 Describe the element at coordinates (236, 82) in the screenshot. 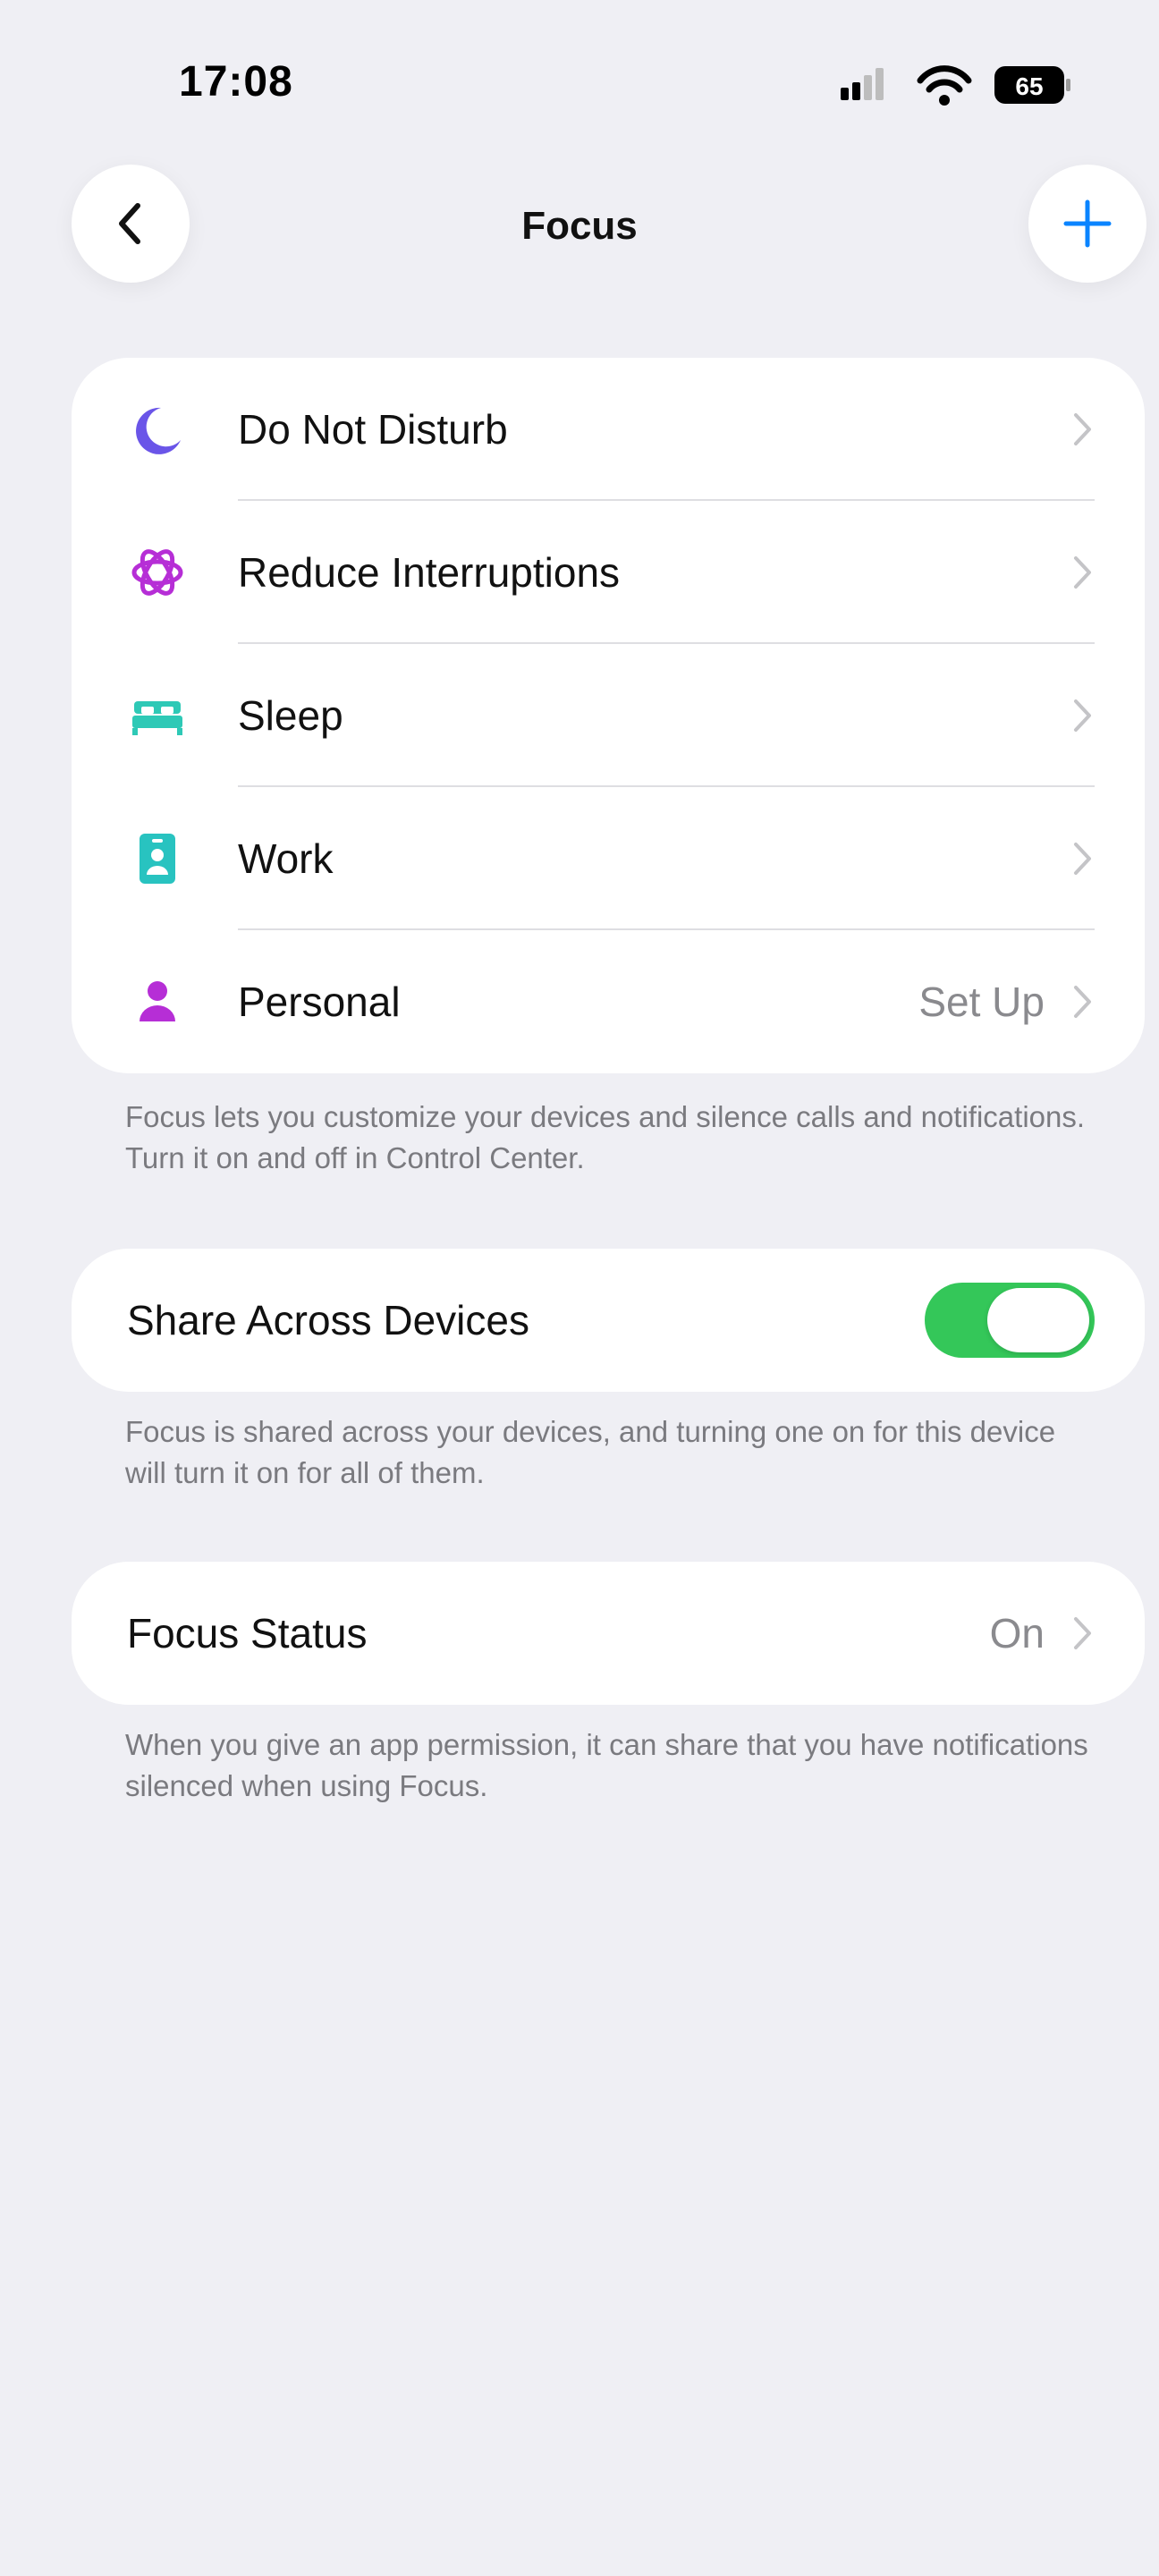

I see `status-time: 17:08` at that location.